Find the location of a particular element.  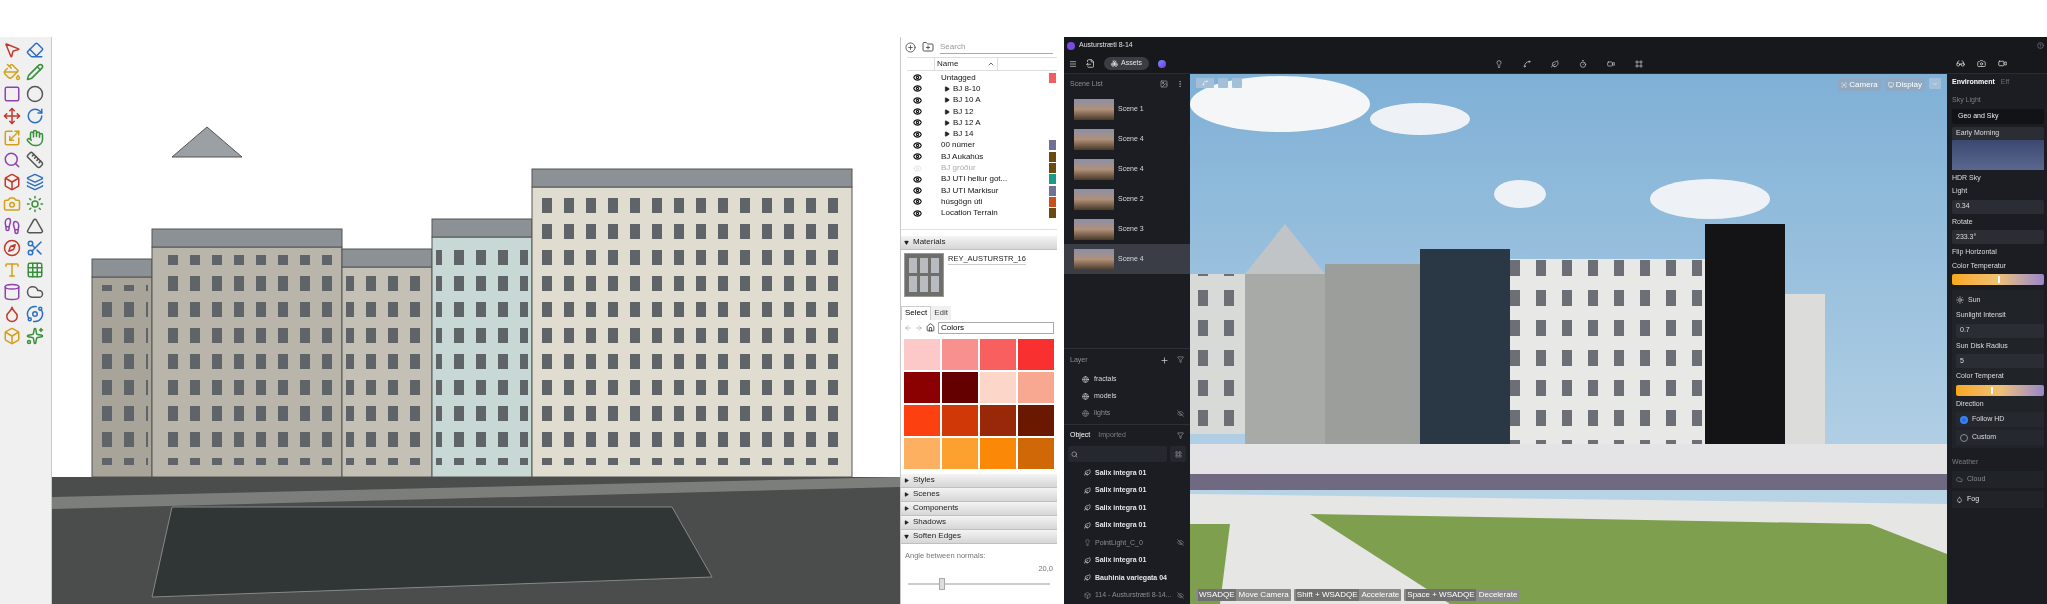

scissors-icon is located at coordinates (34, 248).